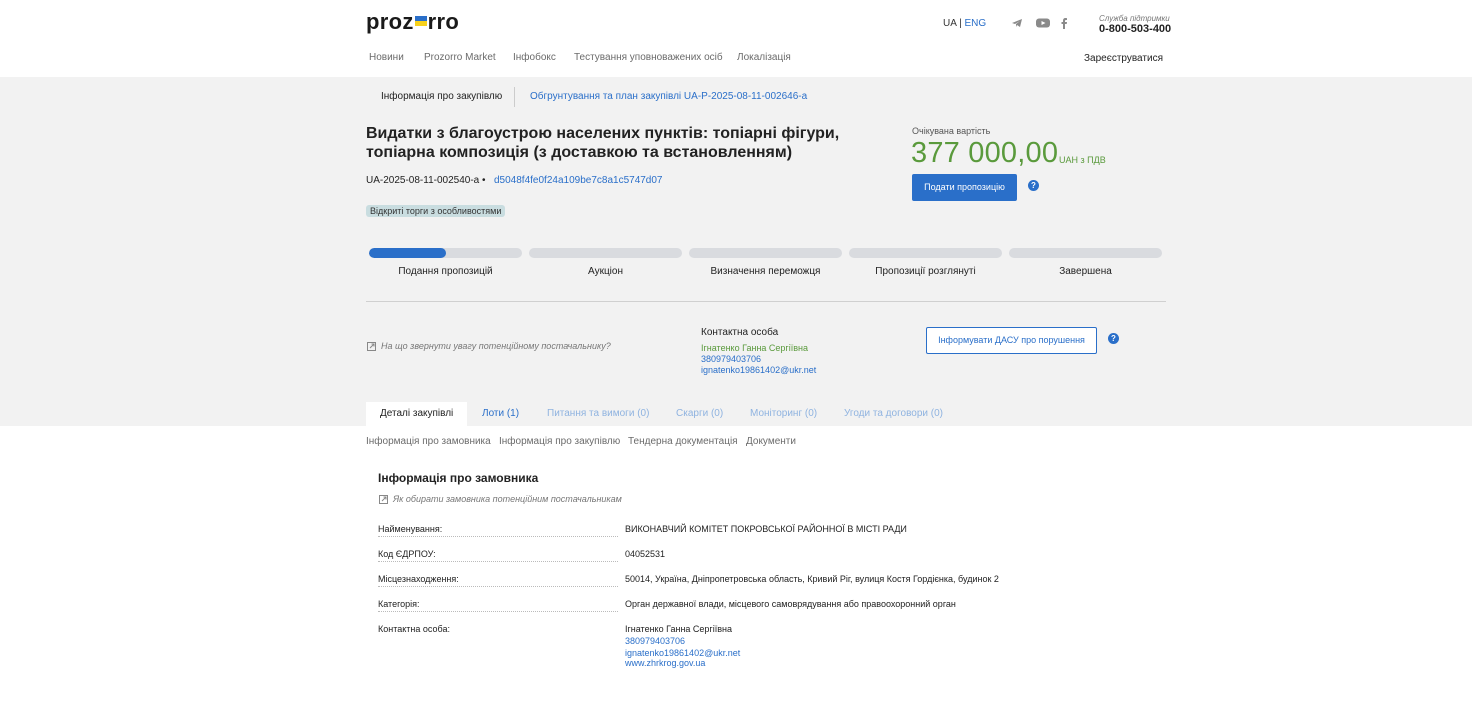 Image resolution: width=1472 pixels, height=704 pixels. Describe the element at coordinates (498, 530) in the screenshot. I see `field-label: Найменування:` at that location.